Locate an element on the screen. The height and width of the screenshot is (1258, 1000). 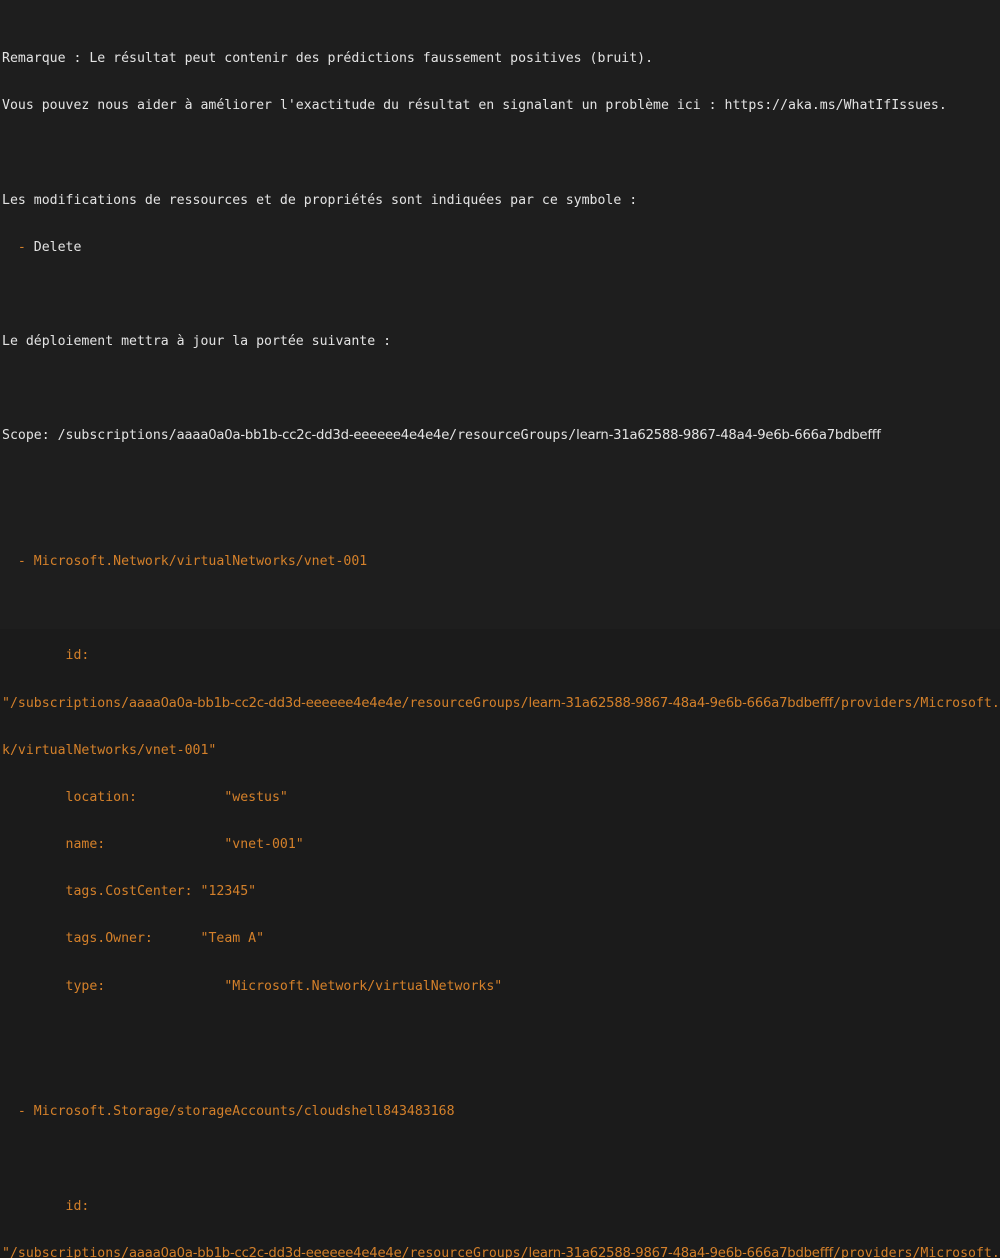
resource-id-value-wrap: k/virtualNetworks/vnet-001" is located at coordinates (109, 750).